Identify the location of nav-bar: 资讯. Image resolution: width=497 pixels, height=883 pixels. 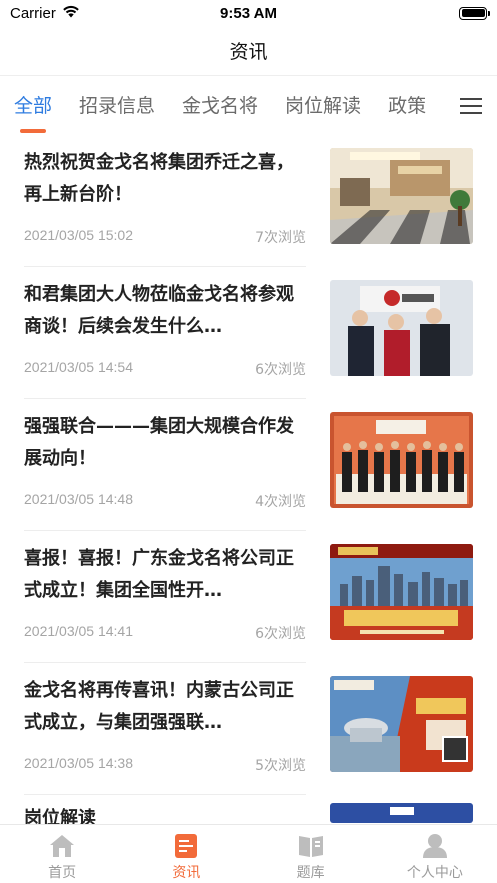
(248, 51).